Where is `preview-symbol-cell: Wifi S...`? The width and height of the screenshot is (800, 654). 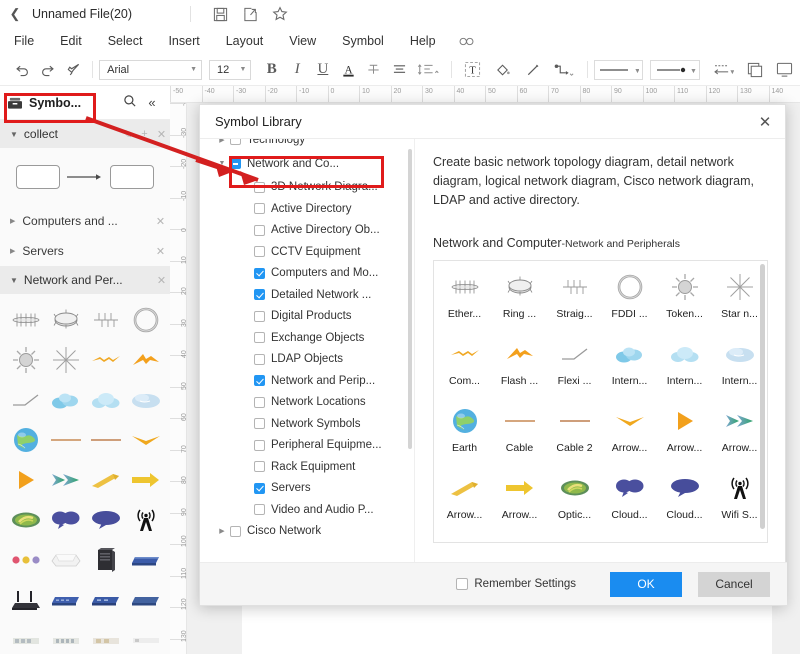
preview-symbol-cell: Wifi S... is located at coordinates (739, 501).